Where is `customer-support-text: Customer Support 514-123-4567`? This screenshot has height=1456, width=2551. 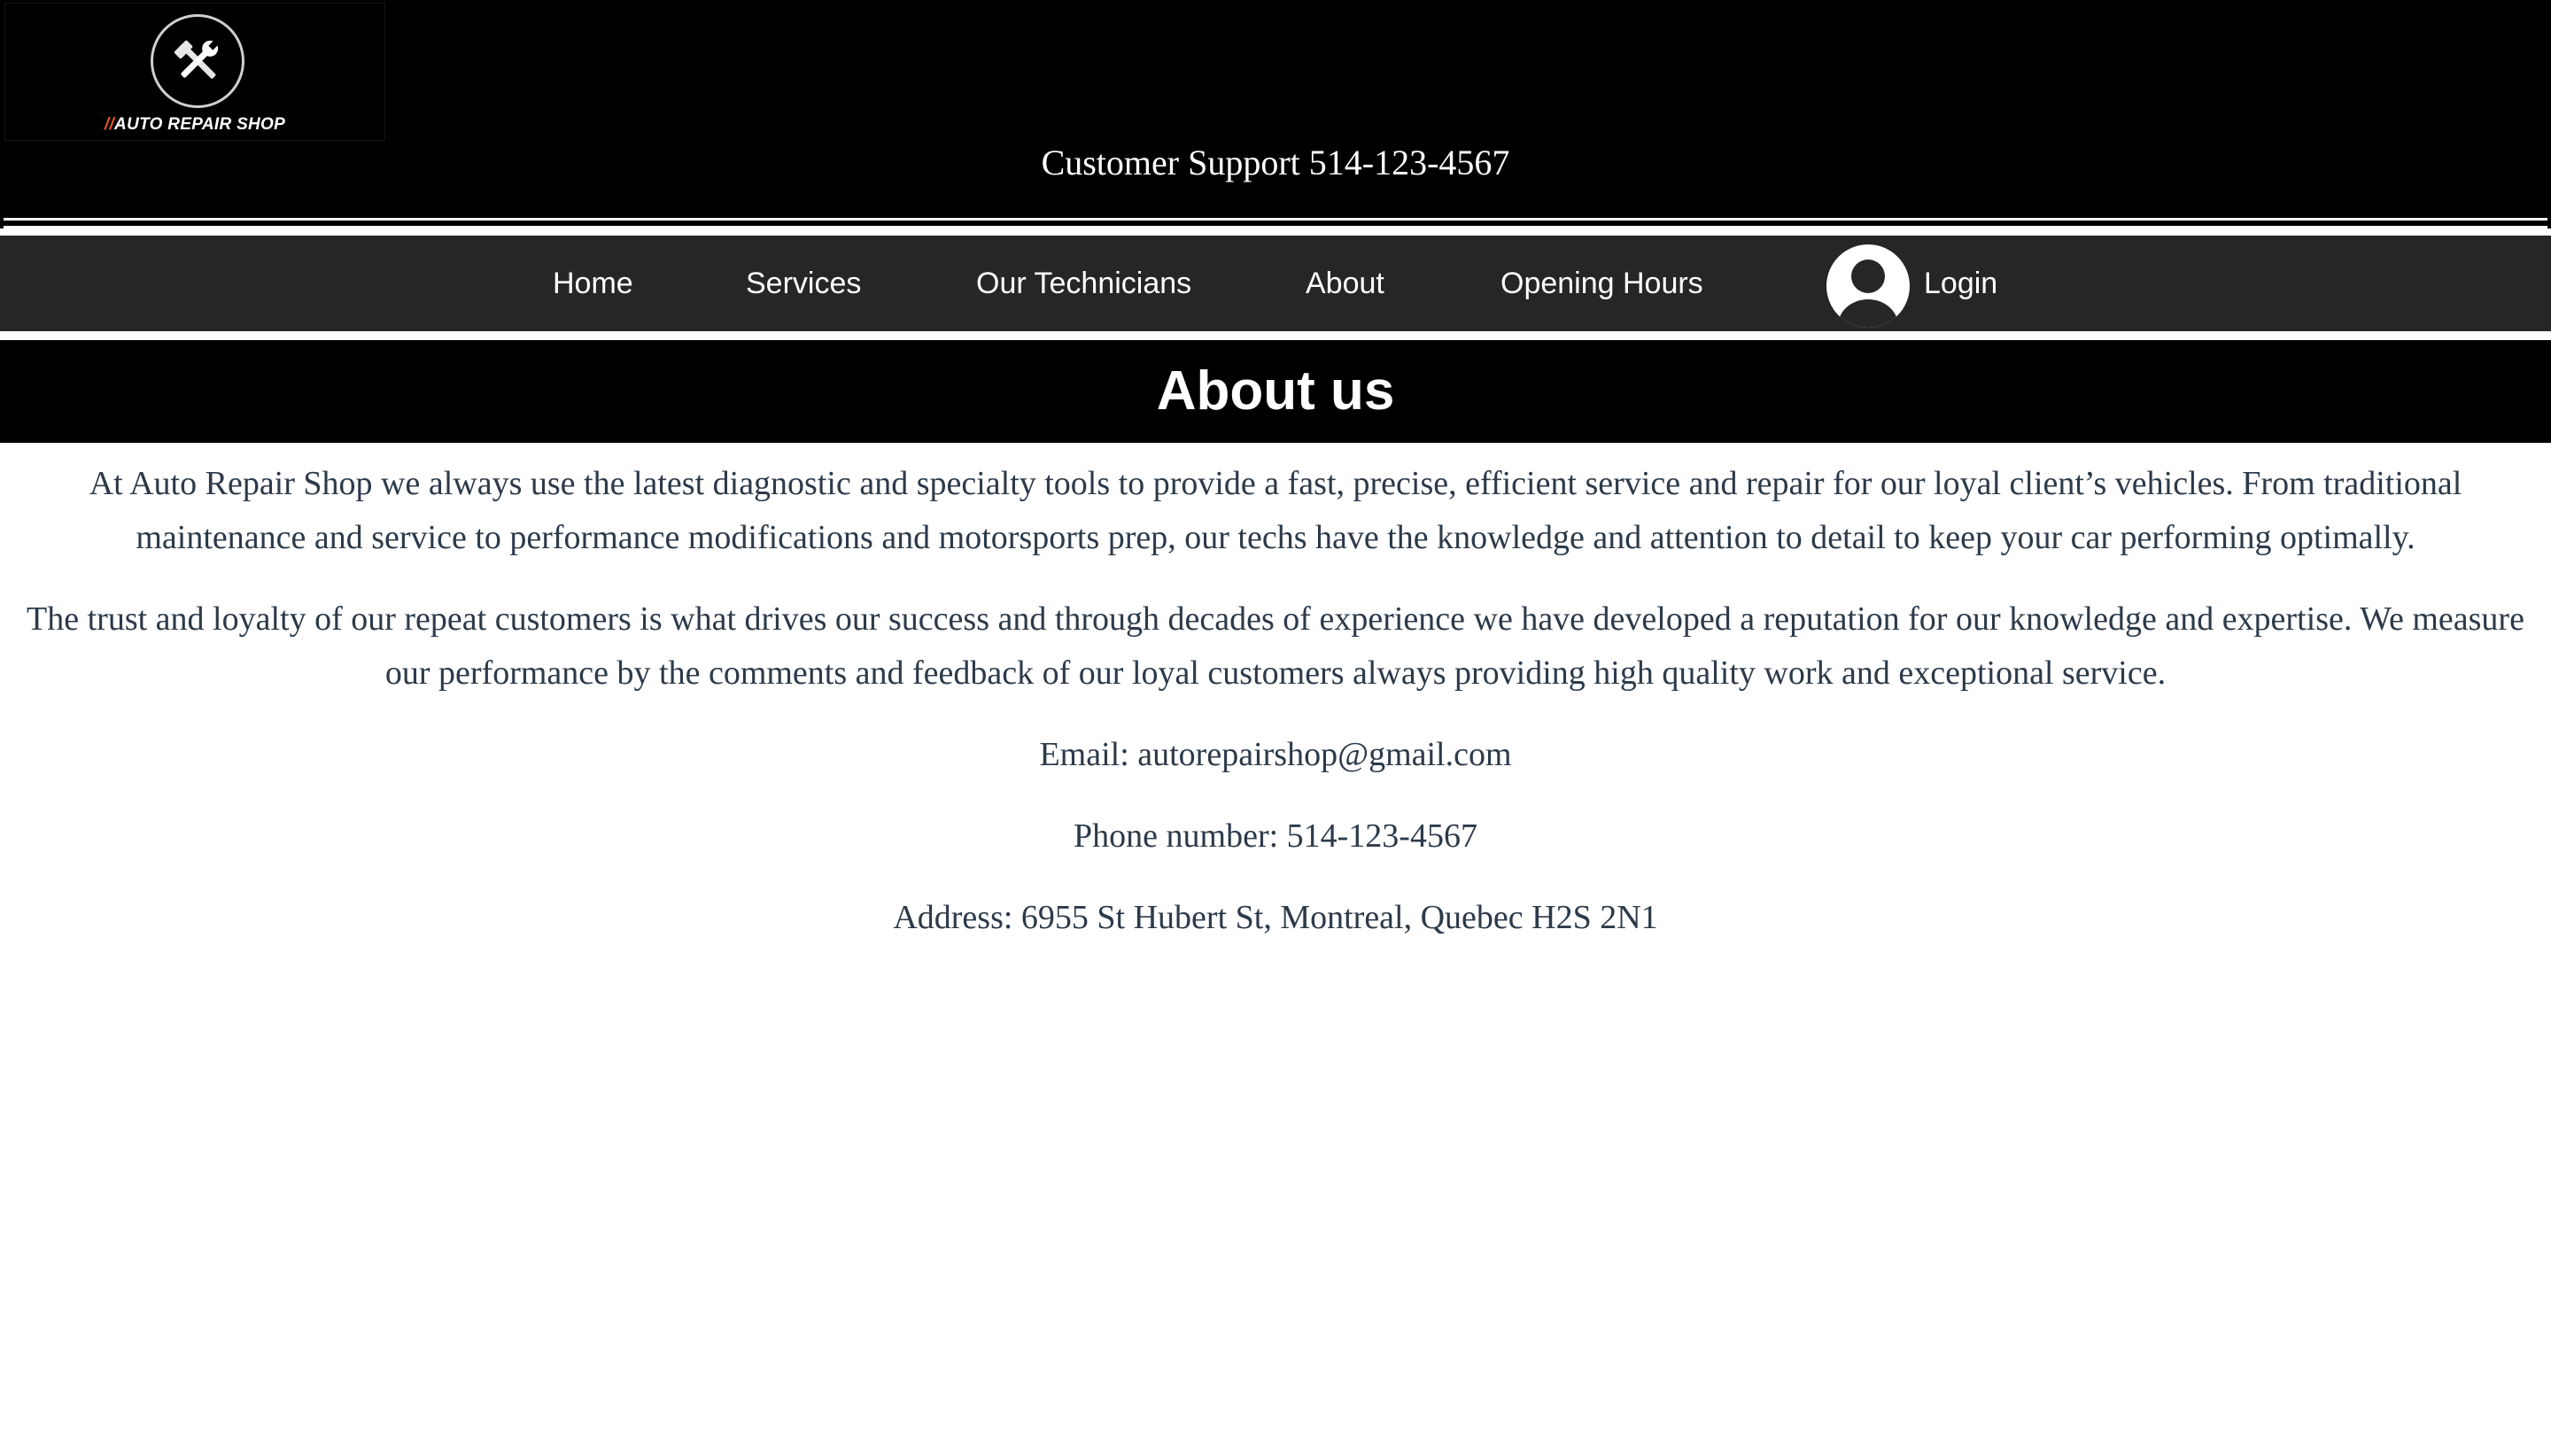
customer-support-text: Customer Support 514-123-4567 is located at coordinates (1275, 162).